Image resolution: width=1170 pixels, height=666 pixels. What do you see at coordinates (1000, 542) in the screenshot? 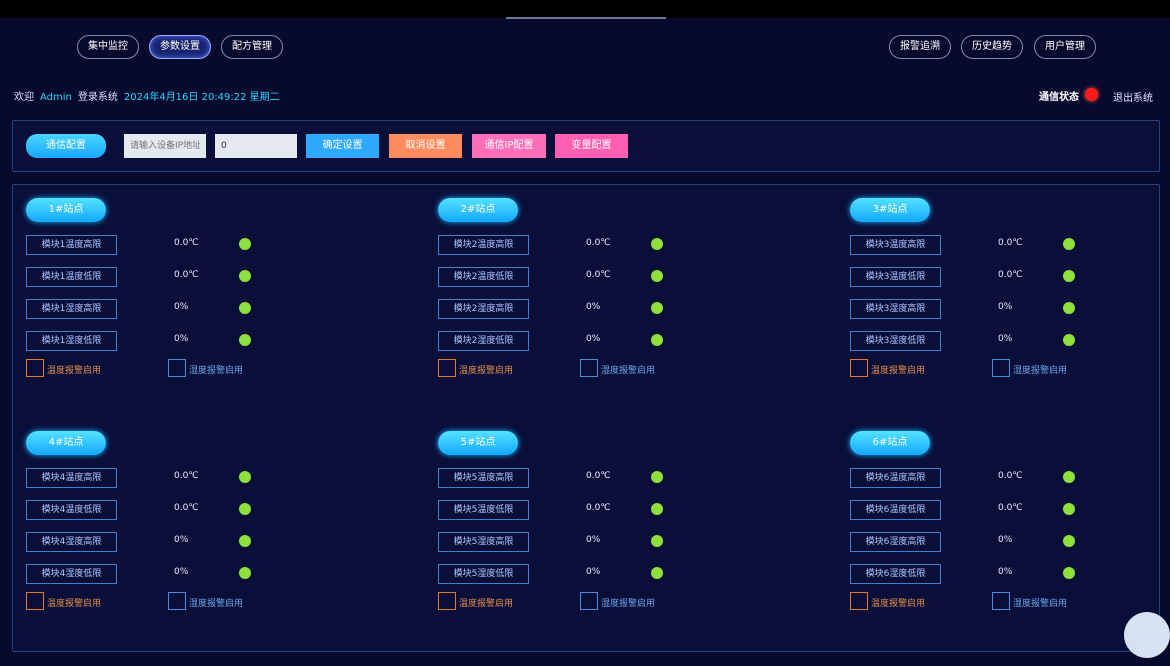
I see `param-row: 模块6湿度高限 0%` at bounding box center [1000, 542].